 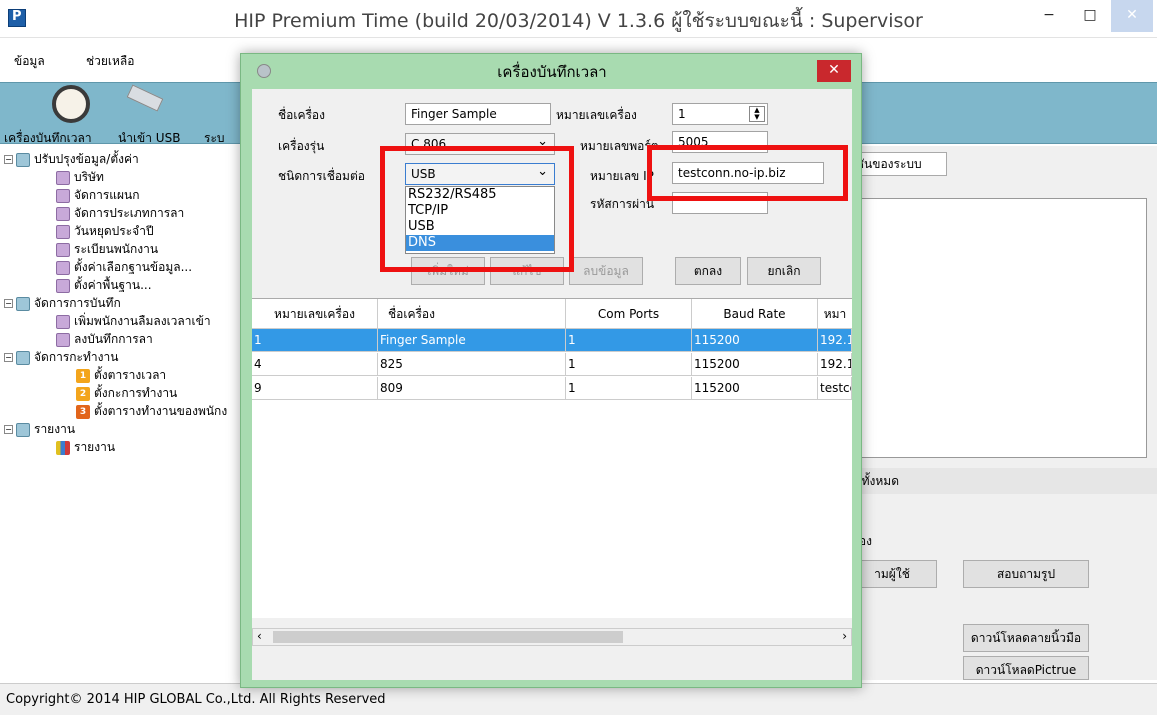 What do you see at coordinates (757, 114) in the screenshot?
I see `spinner-icon: ▲ ▼` at bounding box center [757, 114].